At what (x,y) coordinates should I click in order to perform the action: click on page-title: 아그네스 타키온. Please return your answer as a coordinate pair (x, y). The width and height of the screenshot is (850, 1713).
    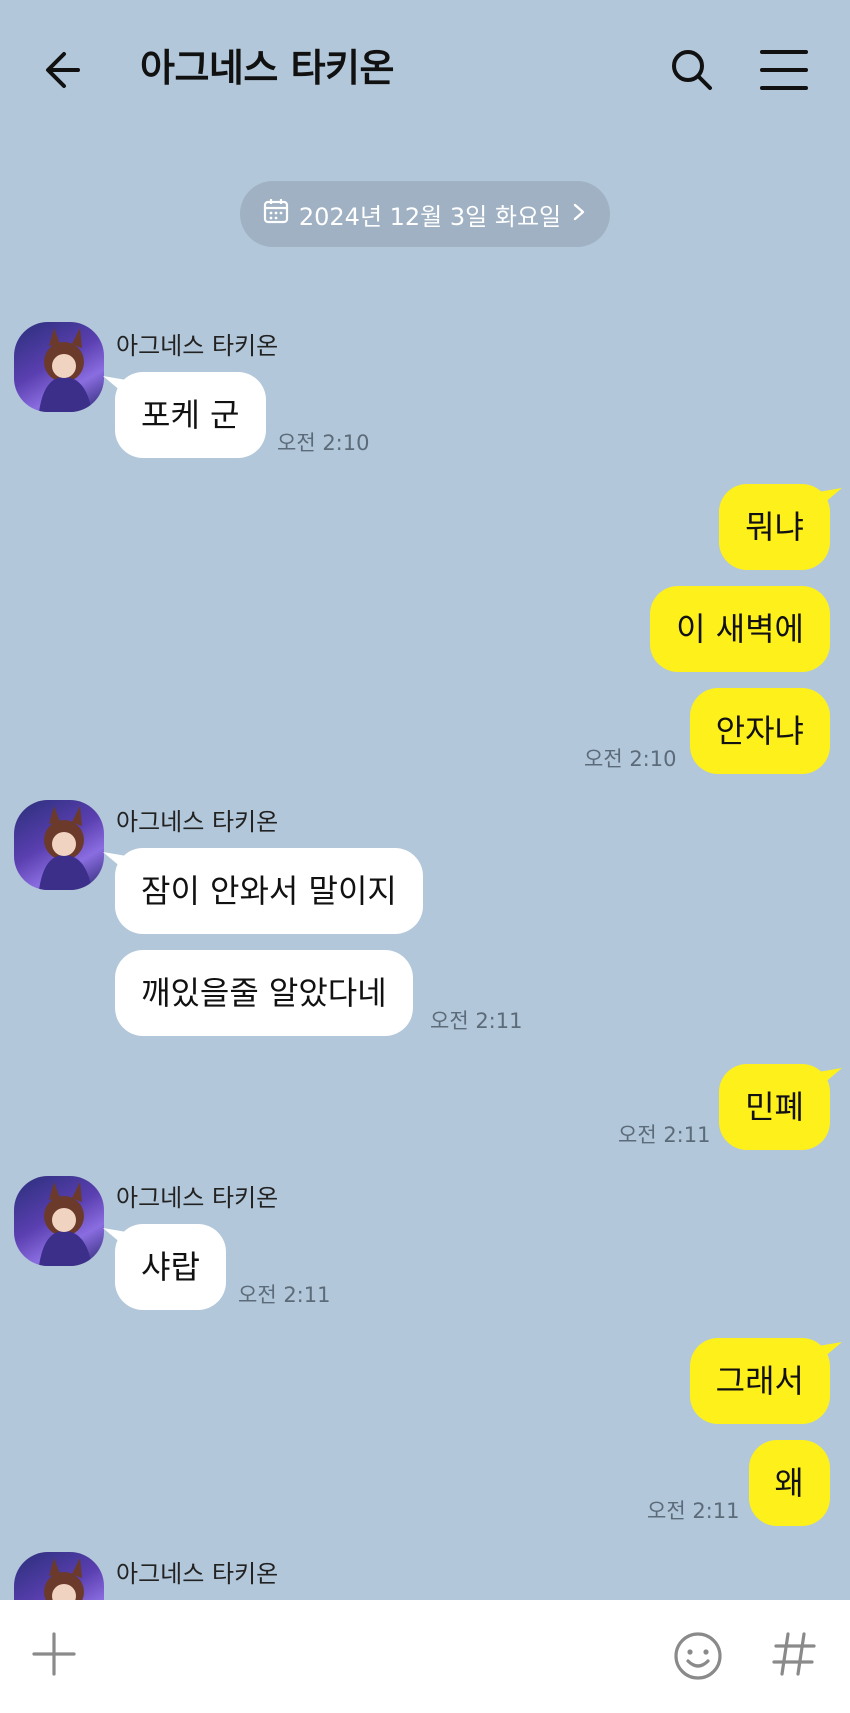
    Looking at the image, I should click on (267, 68).